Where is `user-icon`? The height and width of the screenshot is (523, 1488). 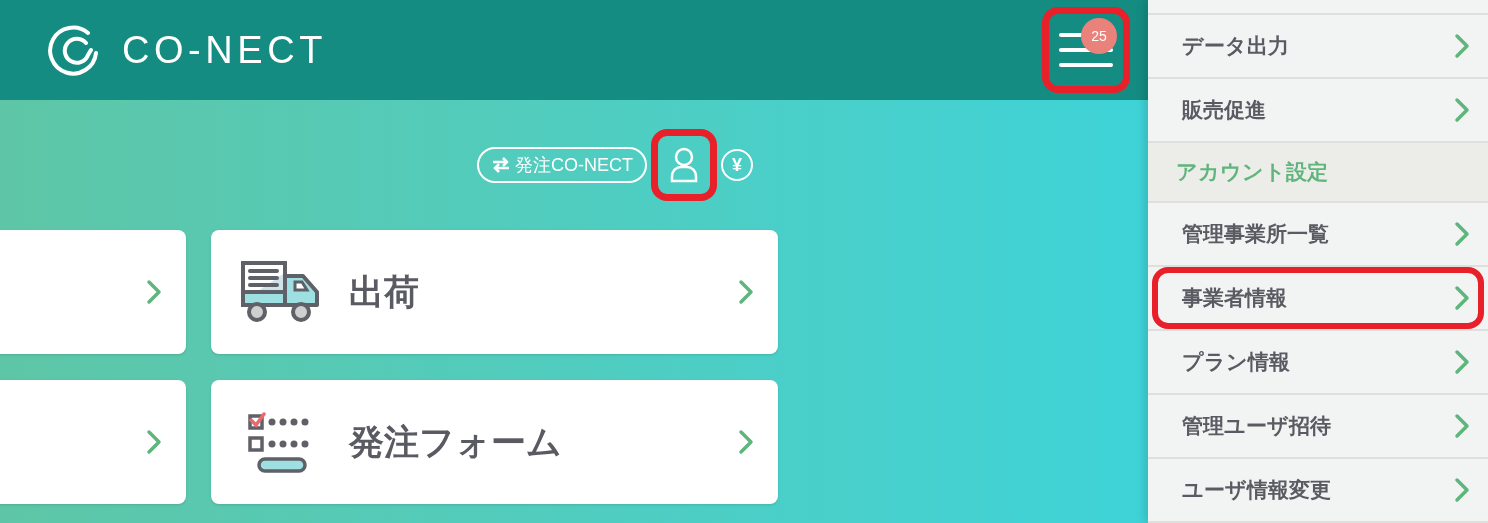
user-icon is located at coordinates (684, 165).